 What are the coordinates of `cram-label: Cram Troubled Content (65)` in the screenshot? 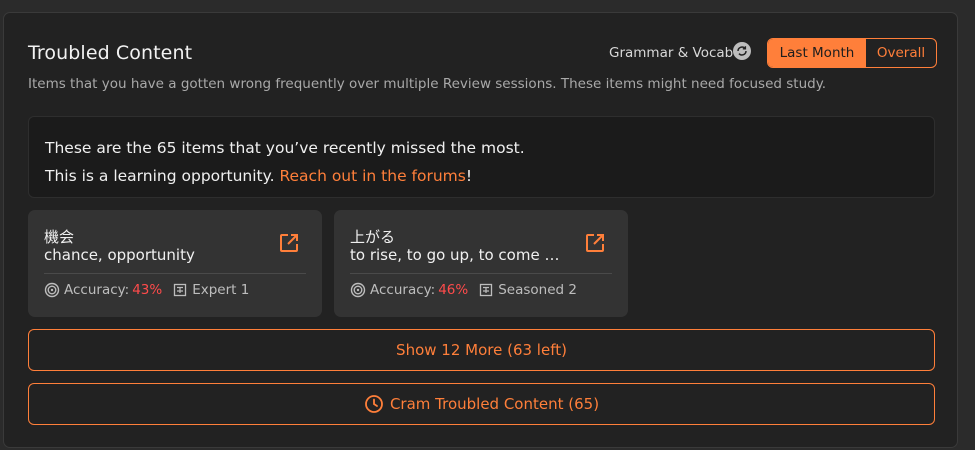 It's located at (494, 404).